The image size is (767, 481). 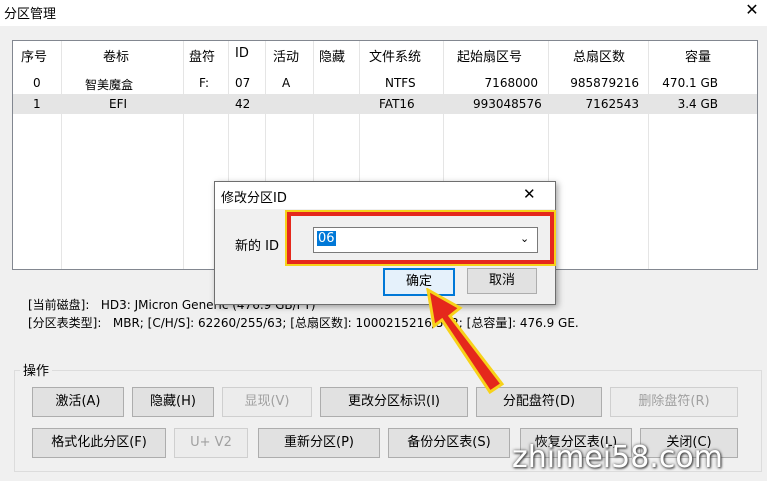 What do you see at coordinates (211, 443) in the screenshot?
I see `u-v2-button: U+ V2` at bounding box center [211, 443].